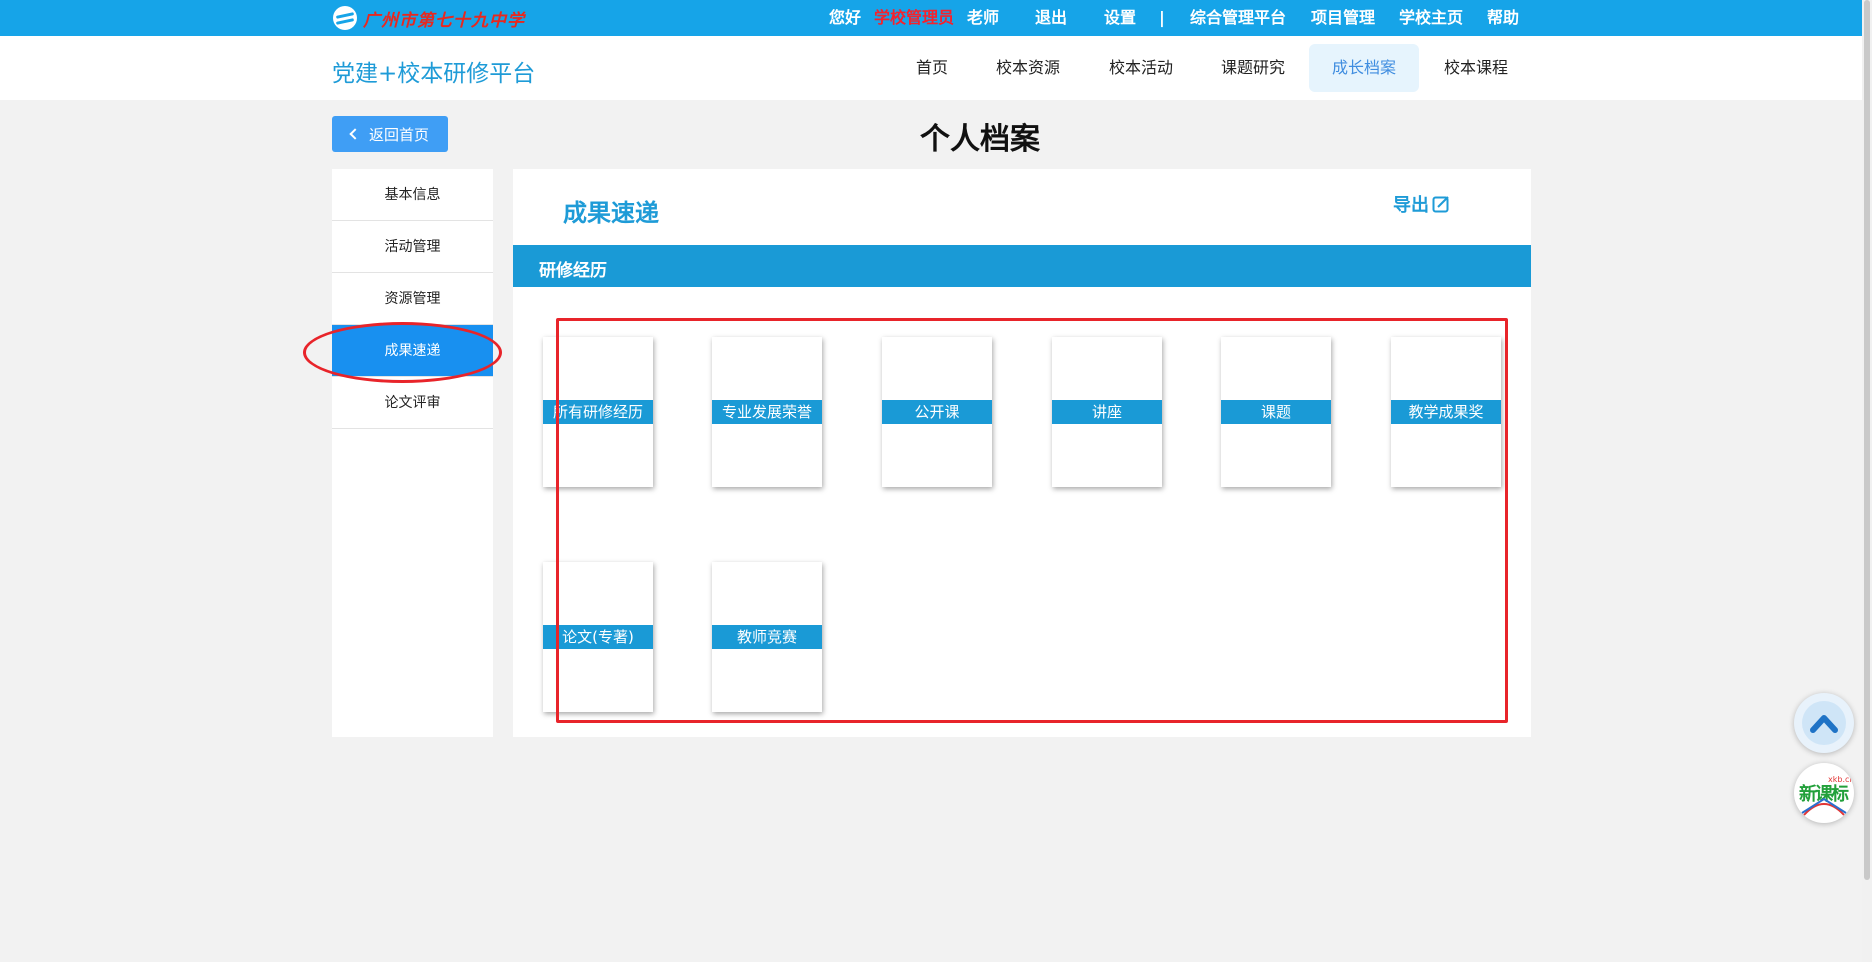 The height and width of the screenshot is (962, 1872). What do you see at coordinates (1824, 793) in the screenshot?
I see `xkb-logo-button: xkb.cn 新课标` at bounding box center [1824, 793].